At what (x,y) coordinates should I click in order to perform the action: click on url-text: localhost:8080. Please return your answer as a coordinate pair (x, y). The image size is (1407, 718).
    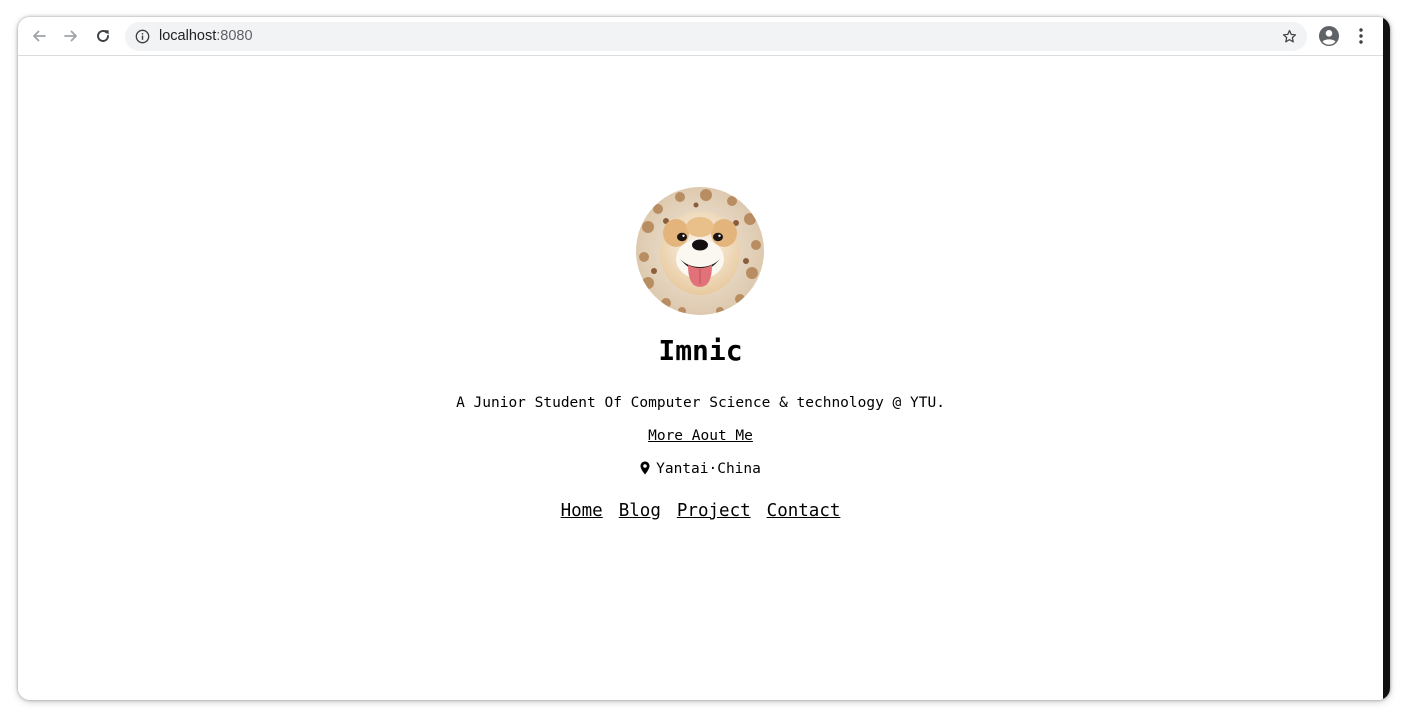
    Looking at the image, I should click on (206, 36).